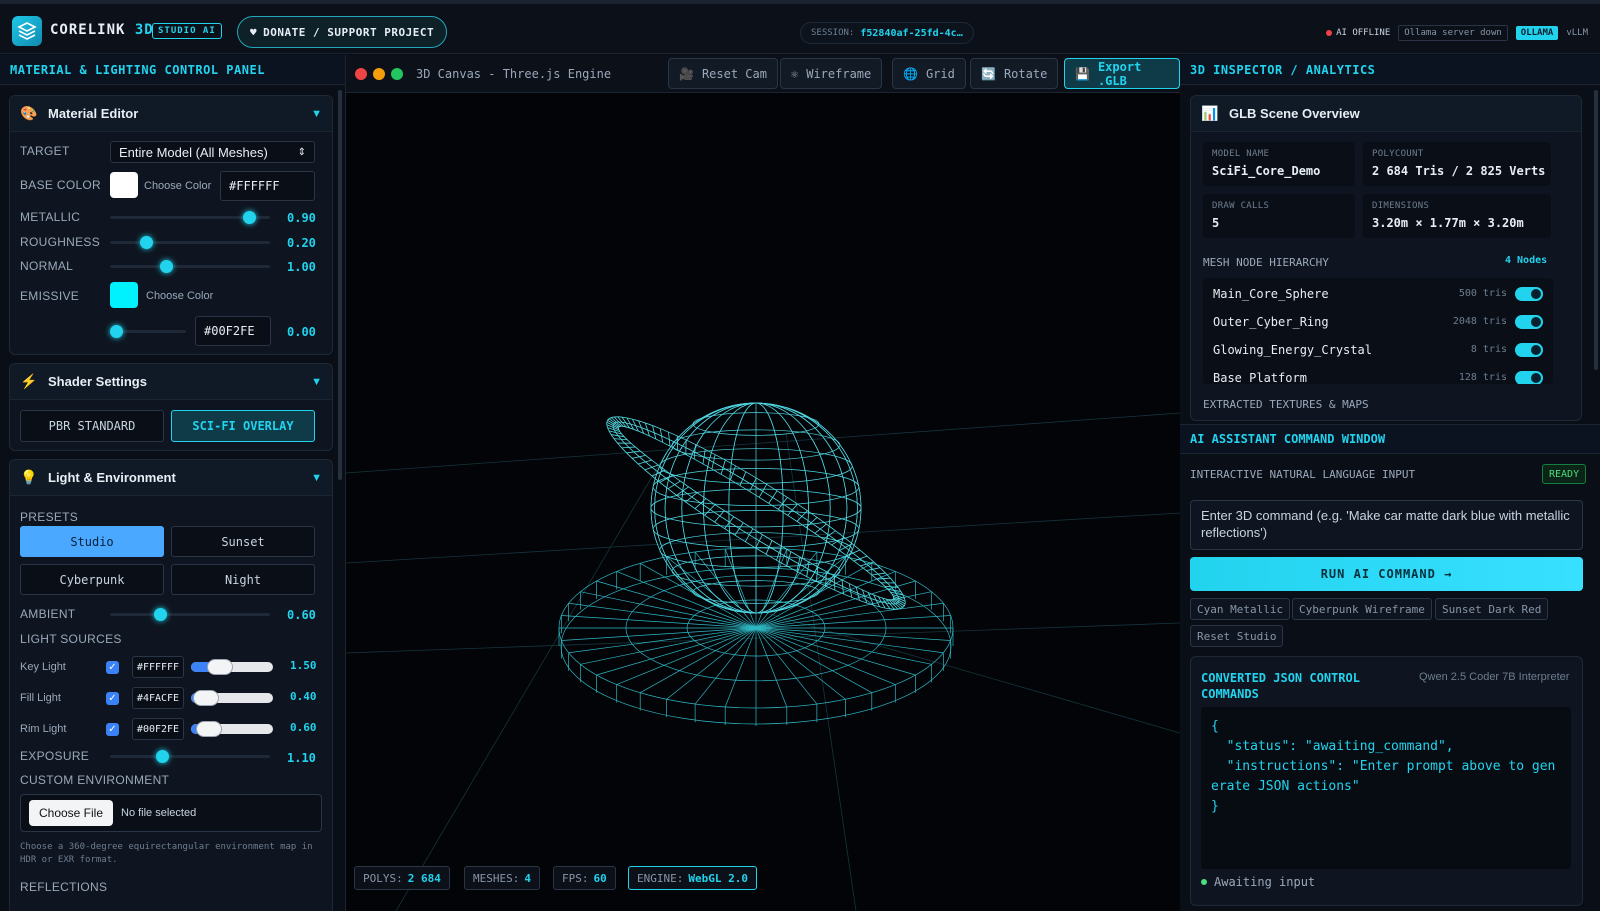 The image size is (1600, 911). Describe the element at coordinates (190, 242) in the screenshot. I see `roughness-slider` at that location.